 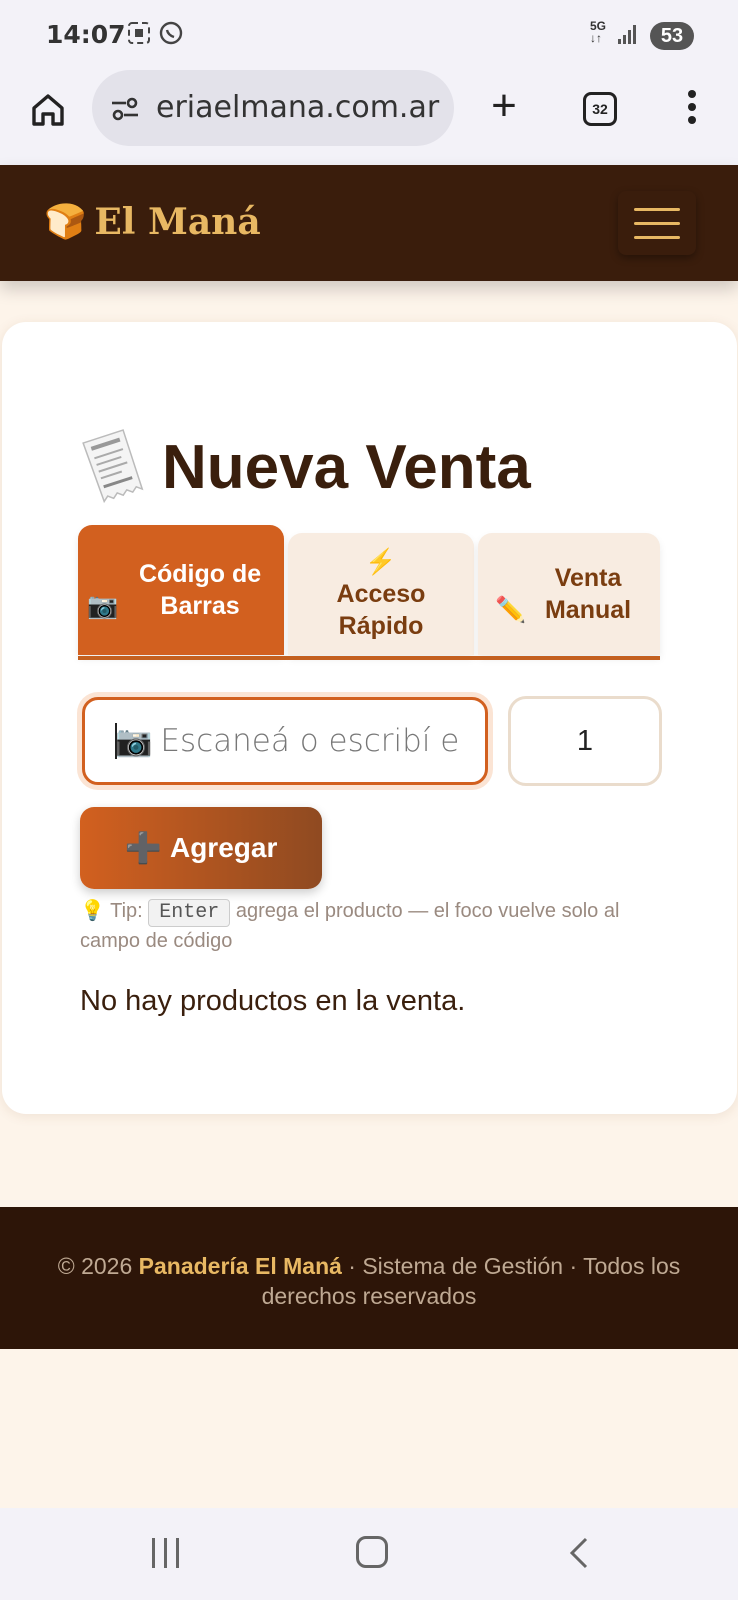 I want to click on battery-indicator: 53, so click(x=672, y=36).